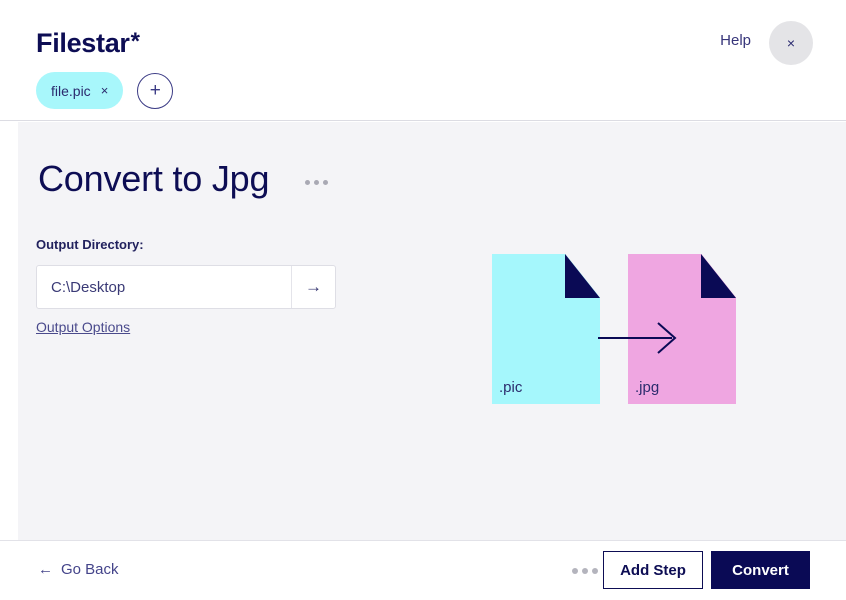  I want to click on file-tab-label: file.pic, so click(71, 90).